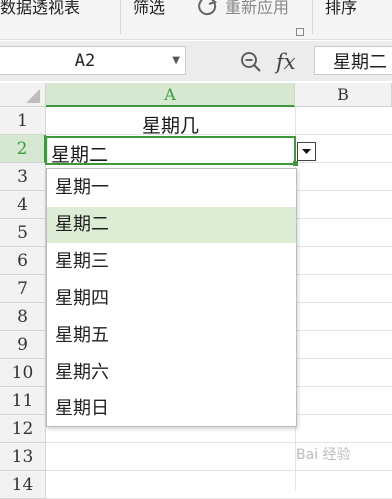 The width and height of the screenshot is (392, 499). I want to click on fx-icon: fx, so click(286, 62).